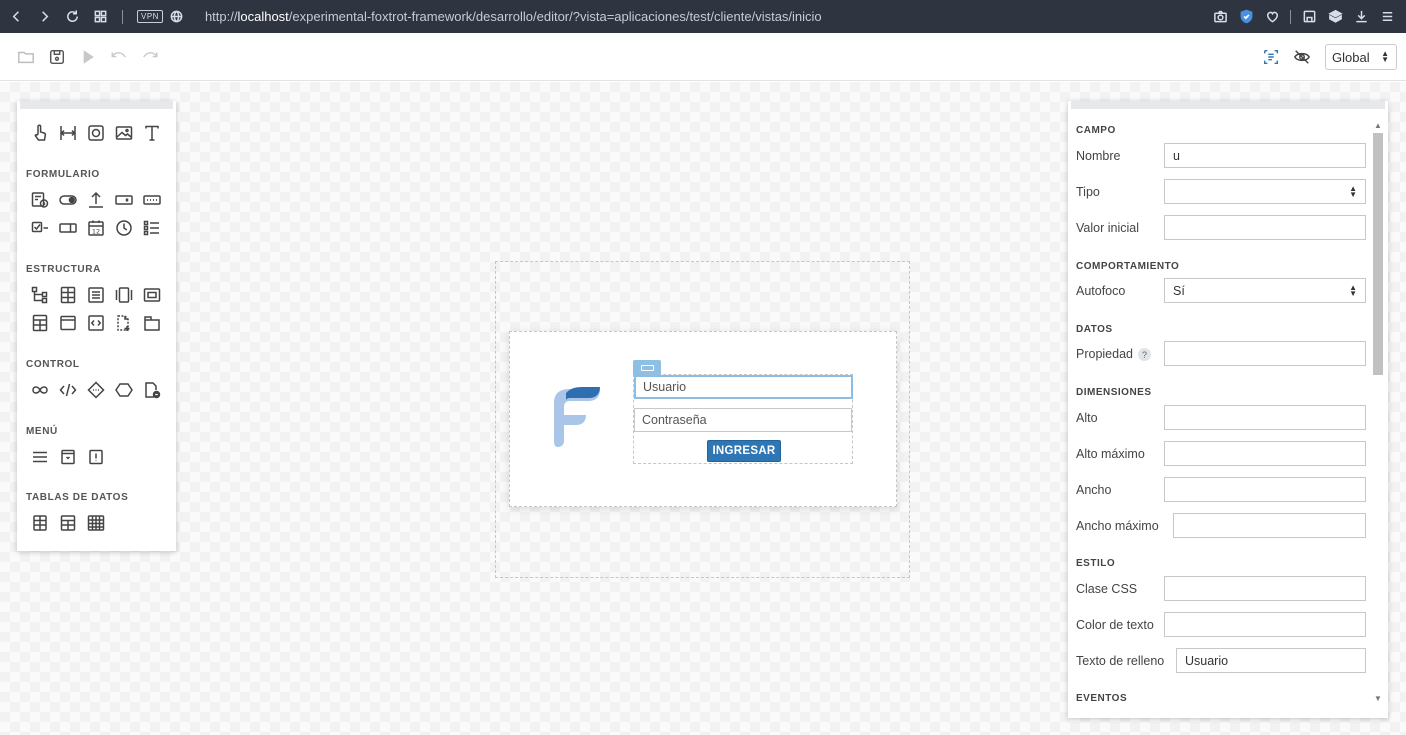  Describe the element at coordinates (743, 387) in the screenshot. I see `username-input: Usuario` at that location.